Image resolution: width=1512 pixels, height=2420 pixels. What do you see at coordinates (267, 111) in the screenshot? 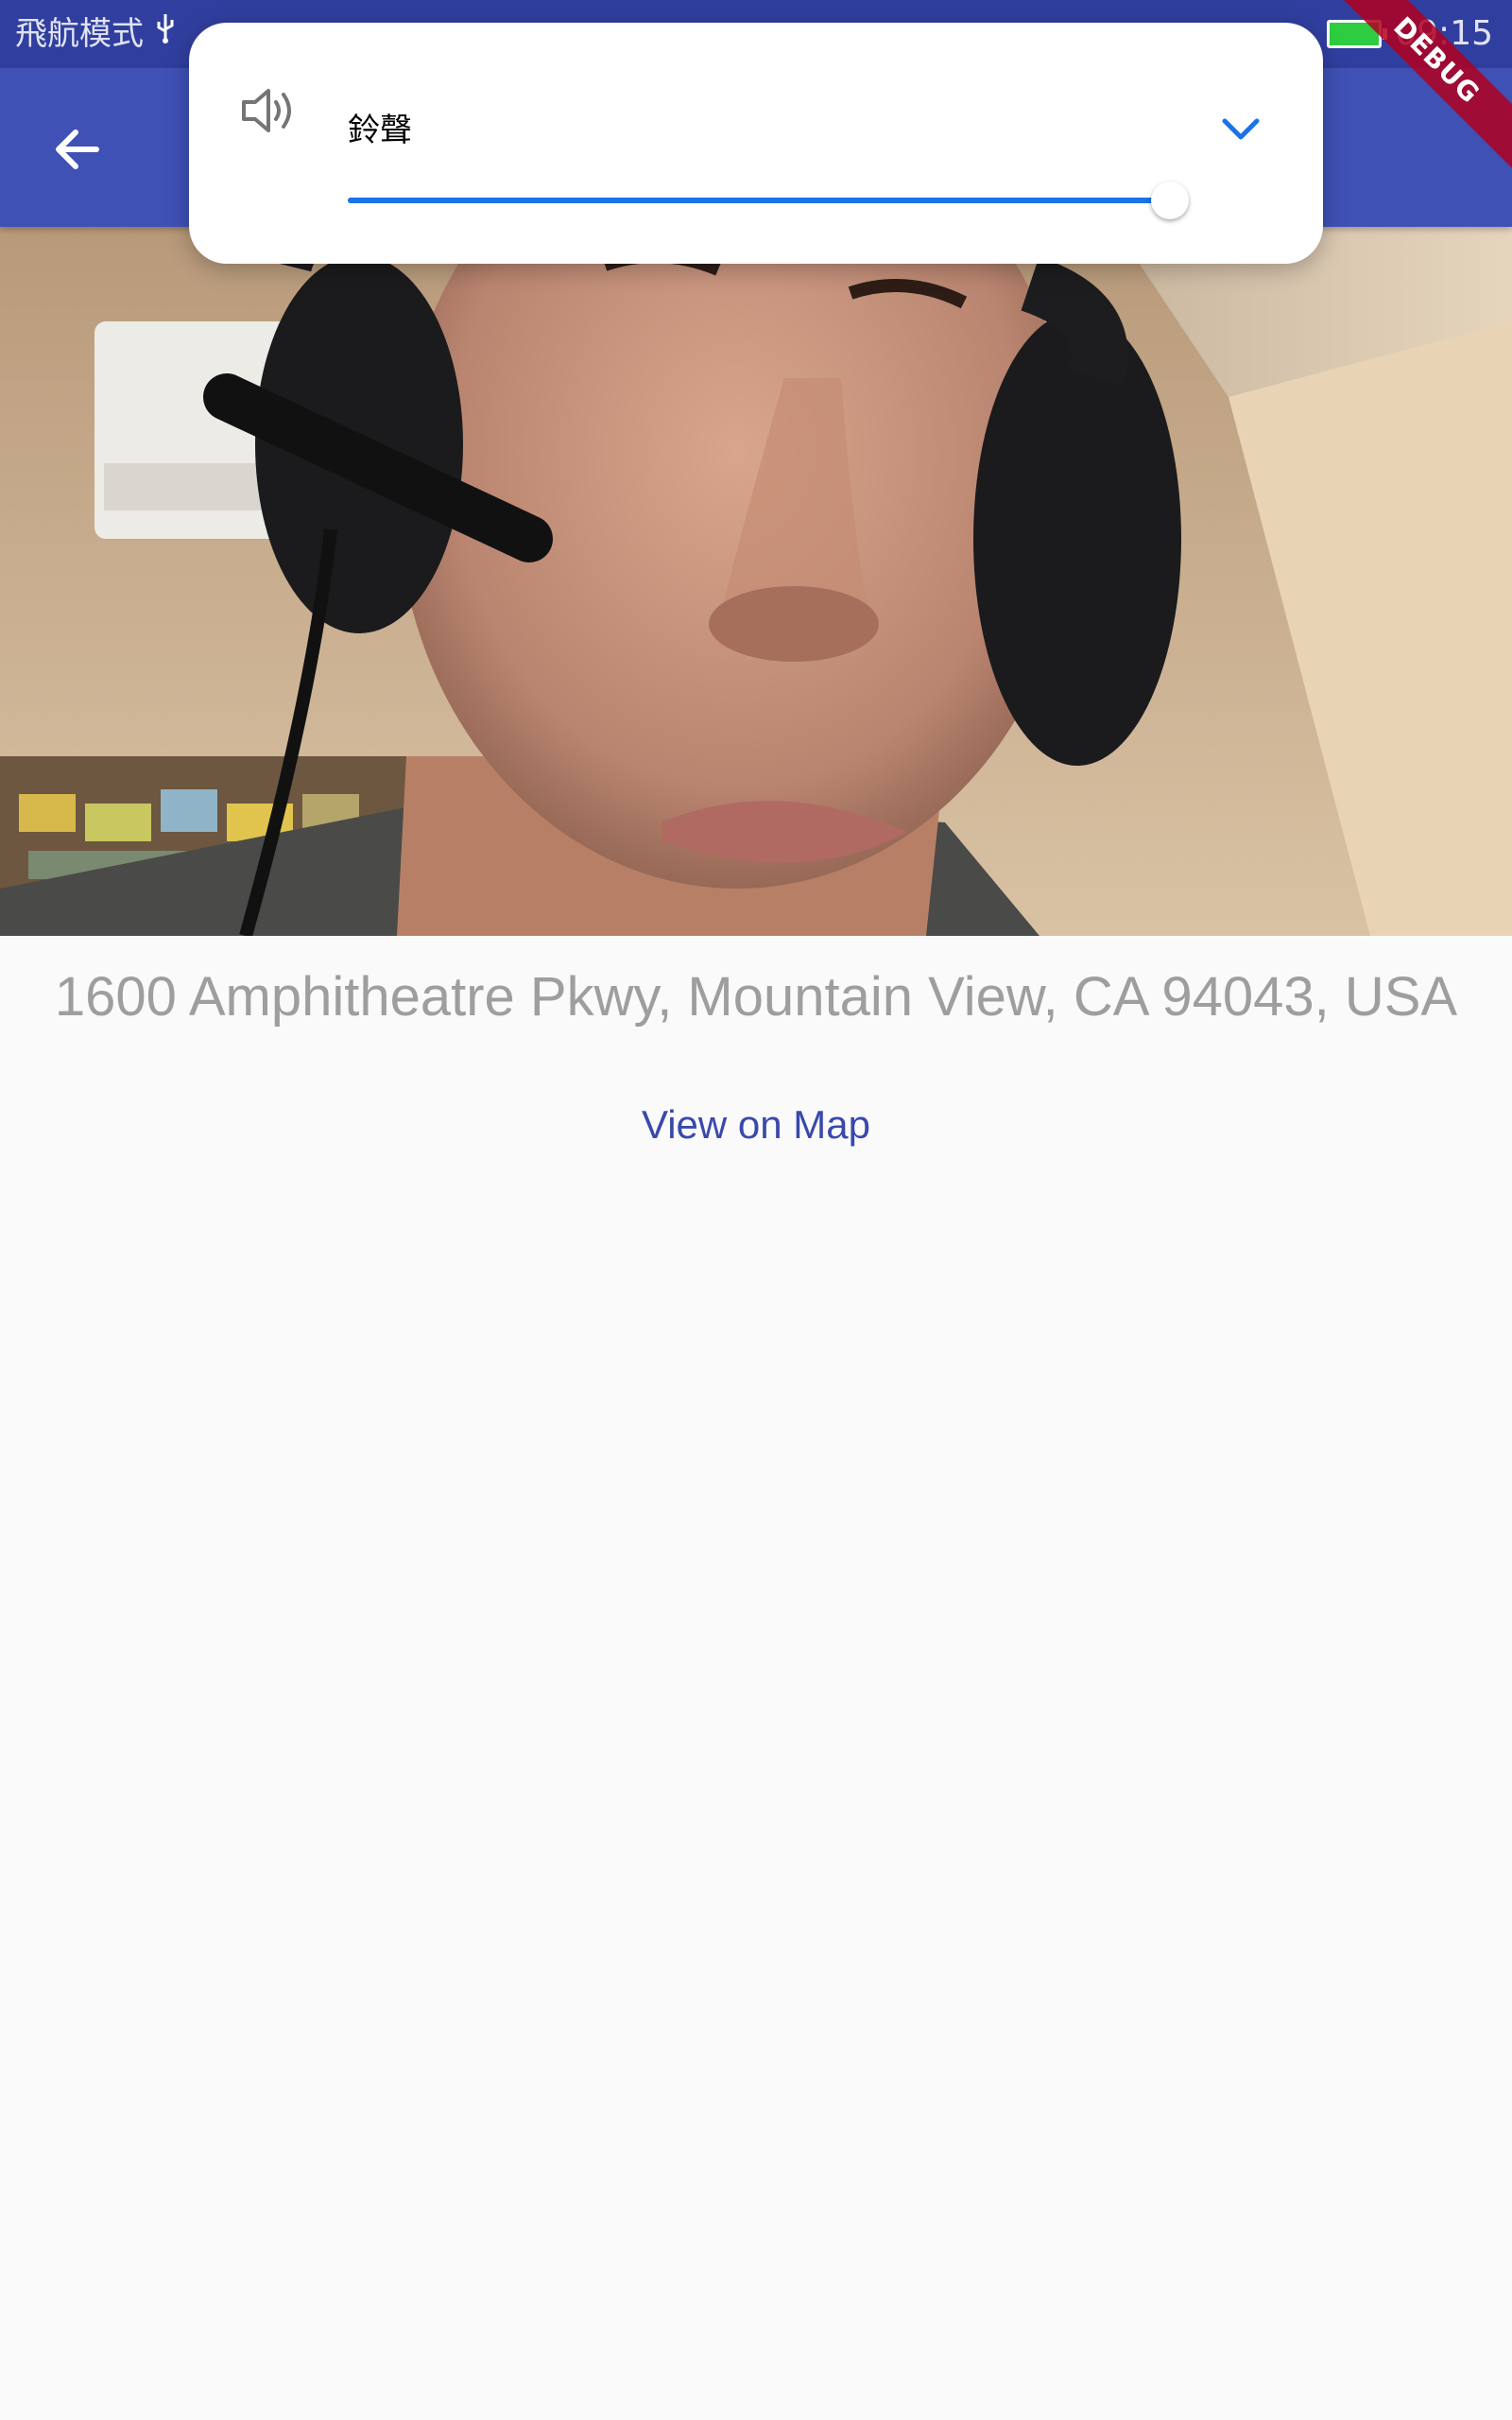
I see `speaker-volume-icon` at bounding box center [267, 111].